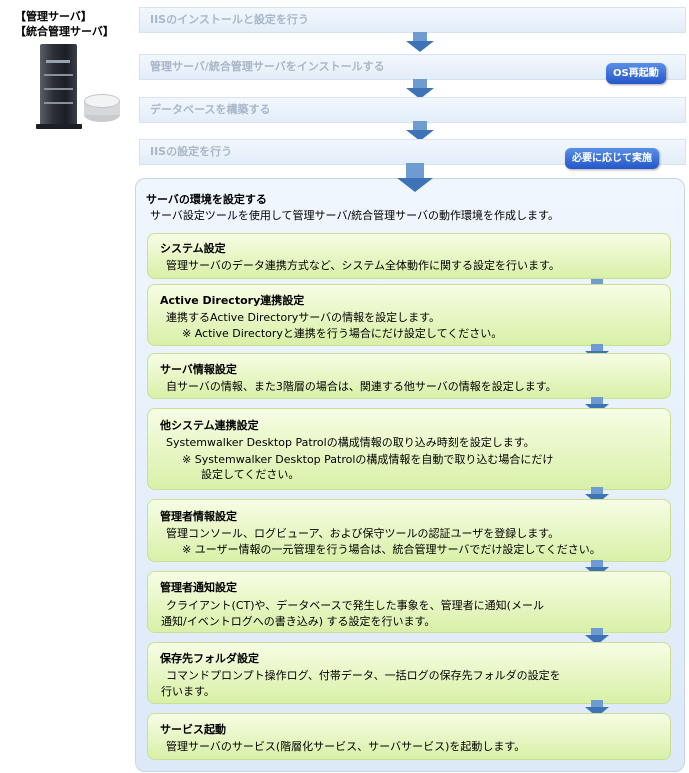 The image size is (689, 773). What do you see at coordinates (346, 746) in the screenshot?
I see `substep-text: 管理サーバのサービス(階層化サービス、サーバサービス)を起動します。` at bounding box center [346, 746].